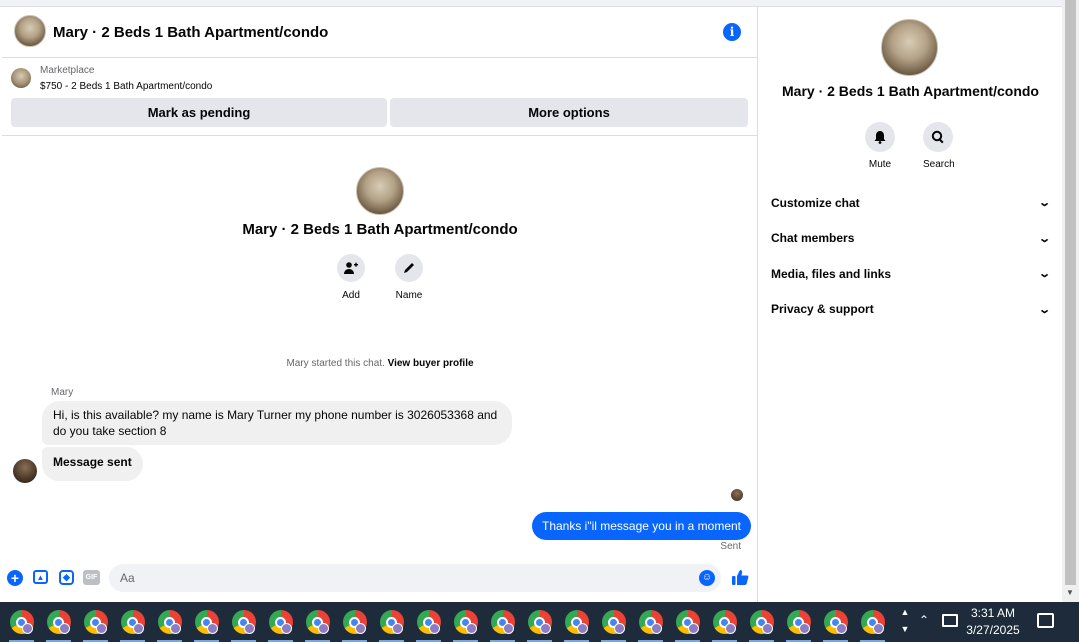 Image resolution: width=1079 pixels, height=642 pixels. I want to click on more-options-button: More options, so click(569, 112).